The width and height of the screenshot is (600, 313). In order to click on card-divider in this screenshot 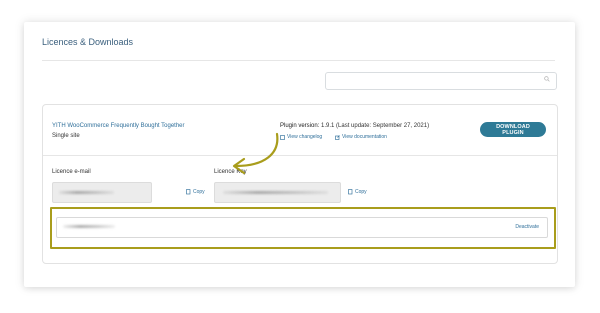, I will do `click(300, 155)`.